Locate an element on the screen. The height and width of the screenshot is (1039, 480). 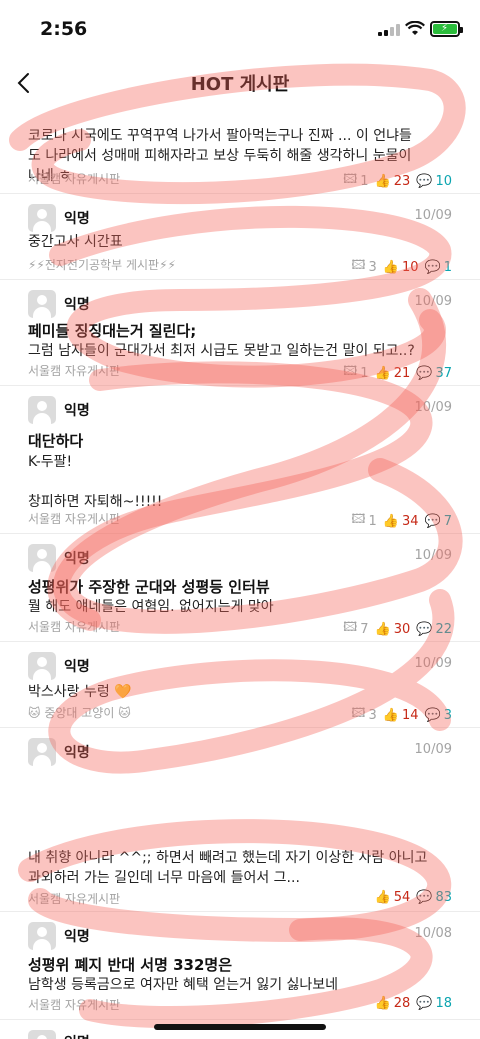
comment-count: 22 is located at coordinates (443, 629).